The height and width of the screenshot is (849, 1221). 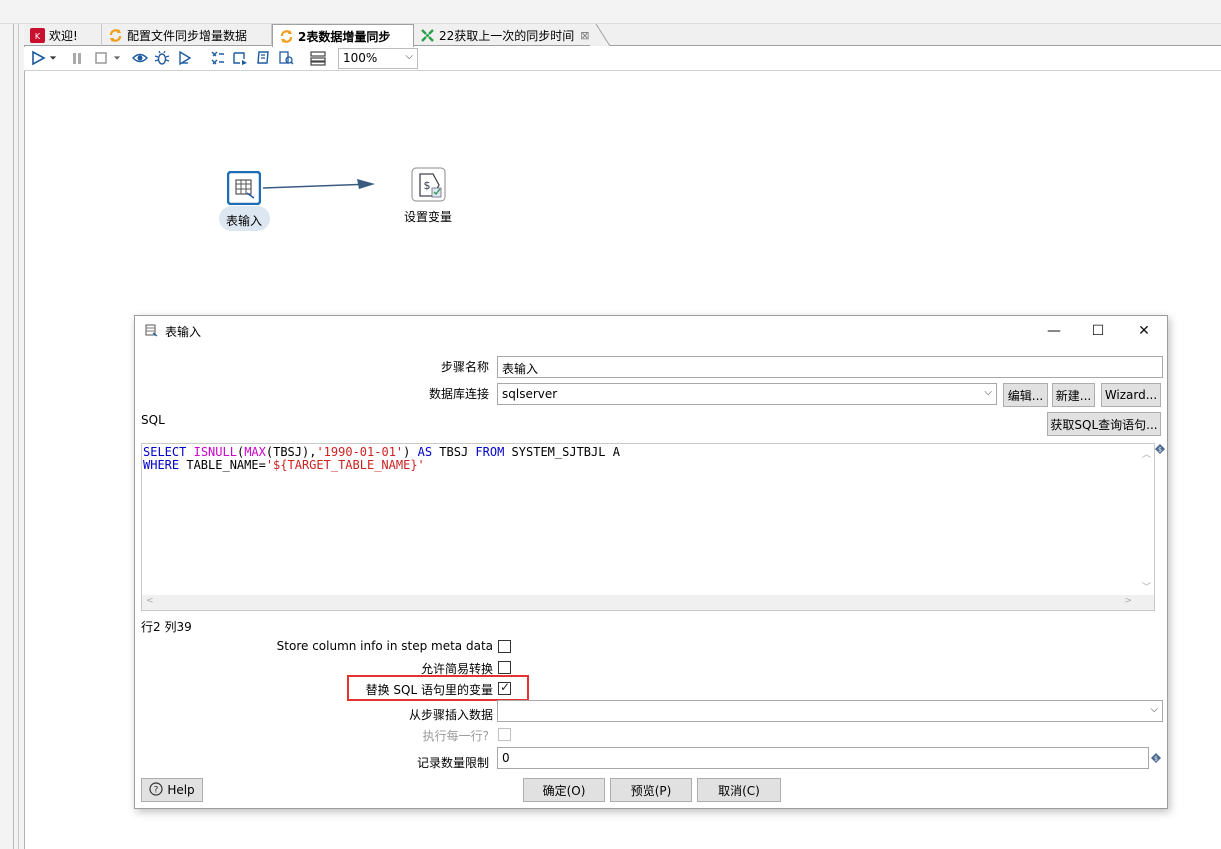 I want to click on scroll-up-icon: ︿, so click(x=1146, y=453).